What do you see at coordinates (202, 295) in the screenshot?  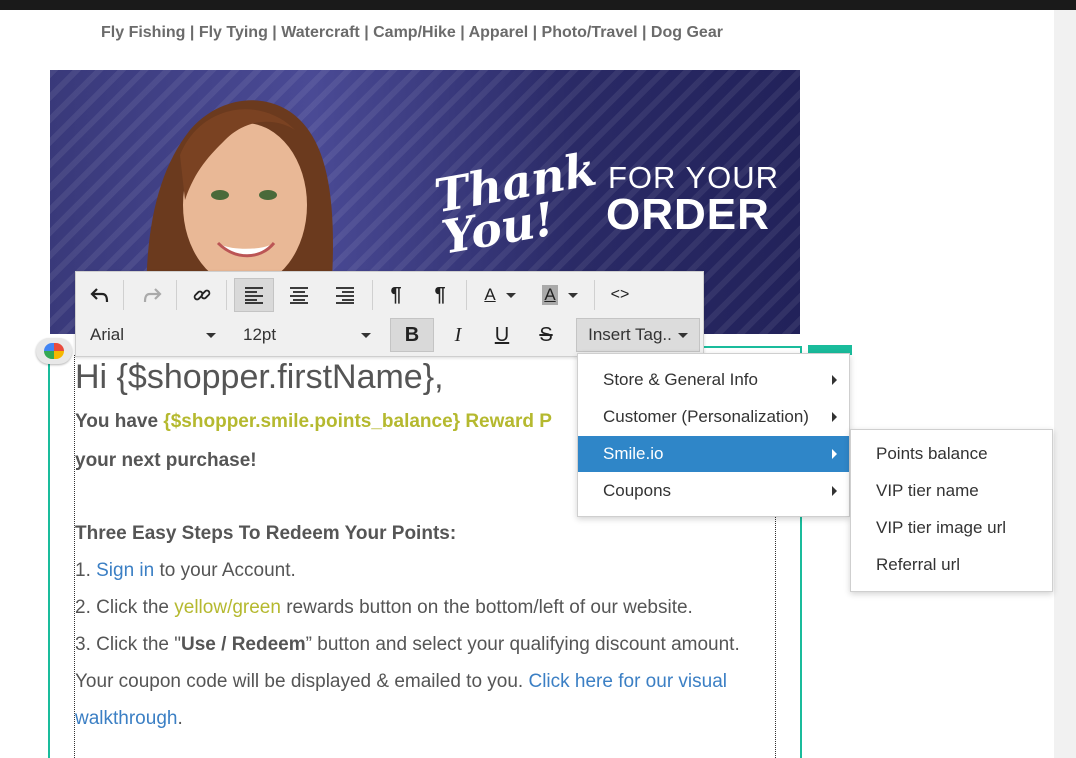 I see `link-icon` at bounding box center [202, 295].